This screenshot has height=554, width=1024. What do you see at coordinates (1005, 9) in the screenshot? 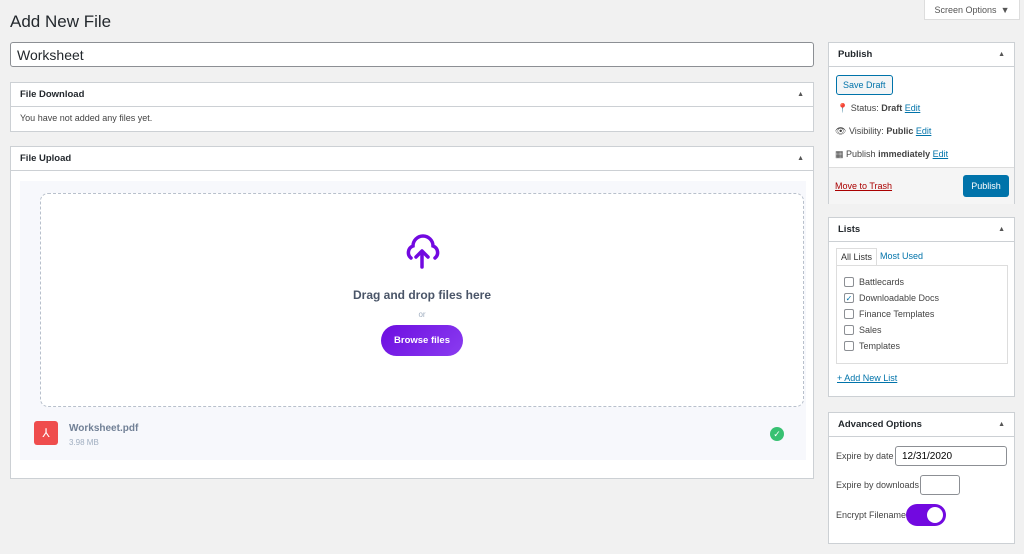
I see `caret-down-icon: ▼` at bounding box center [1005, 9].